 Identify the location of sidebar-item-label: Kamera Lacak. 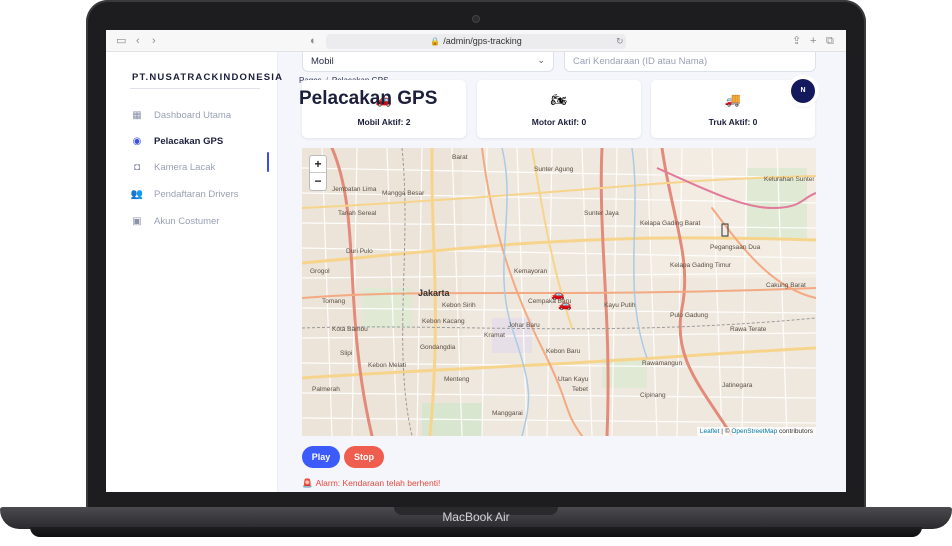
(185, 167).